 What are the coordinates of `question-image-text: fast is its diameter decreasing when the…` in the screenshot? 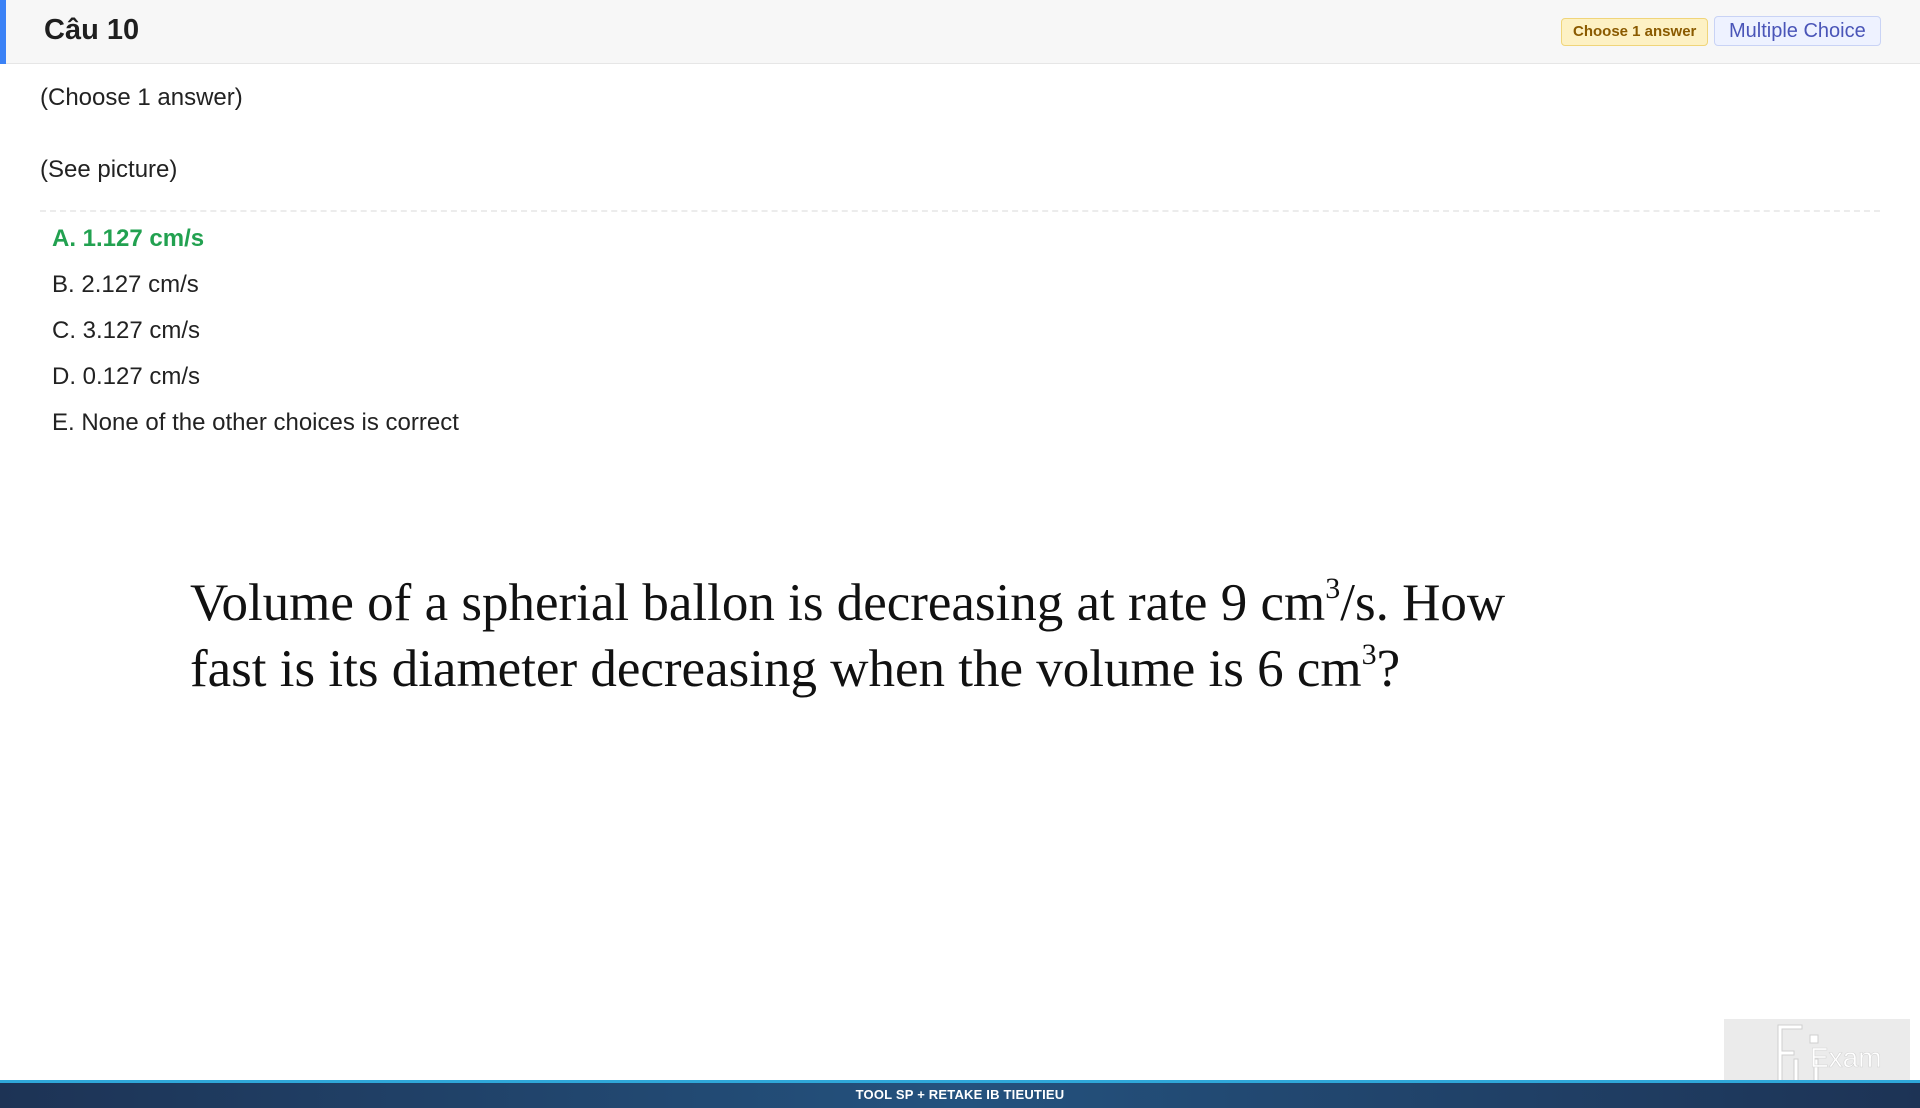 It's located at (776, 669).